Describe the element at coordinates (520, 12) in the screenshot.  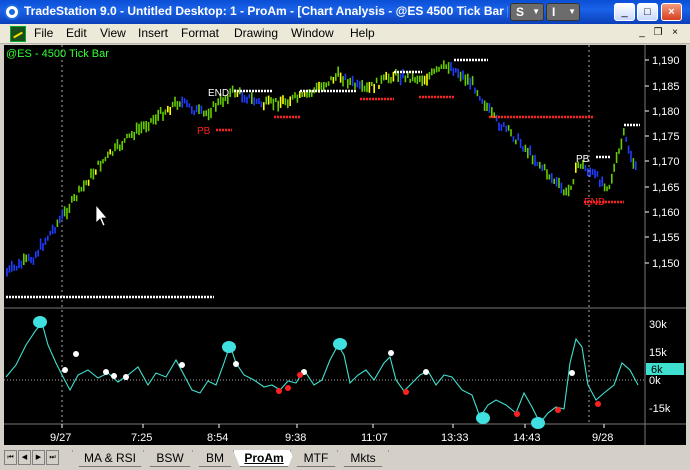
I see `s-toolbar-label: S` at that location.